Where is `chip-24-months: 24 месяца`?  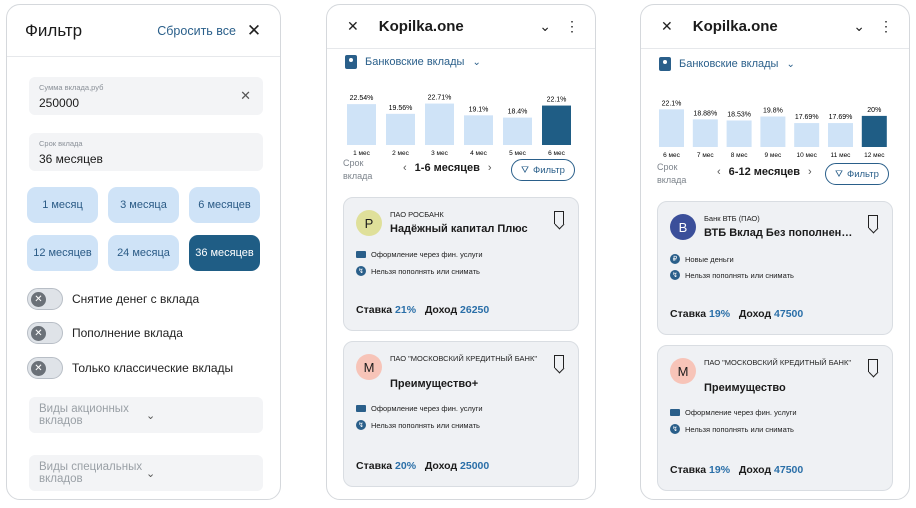 chip-24-months: 24 месяца is located at coordinates (143, 253).